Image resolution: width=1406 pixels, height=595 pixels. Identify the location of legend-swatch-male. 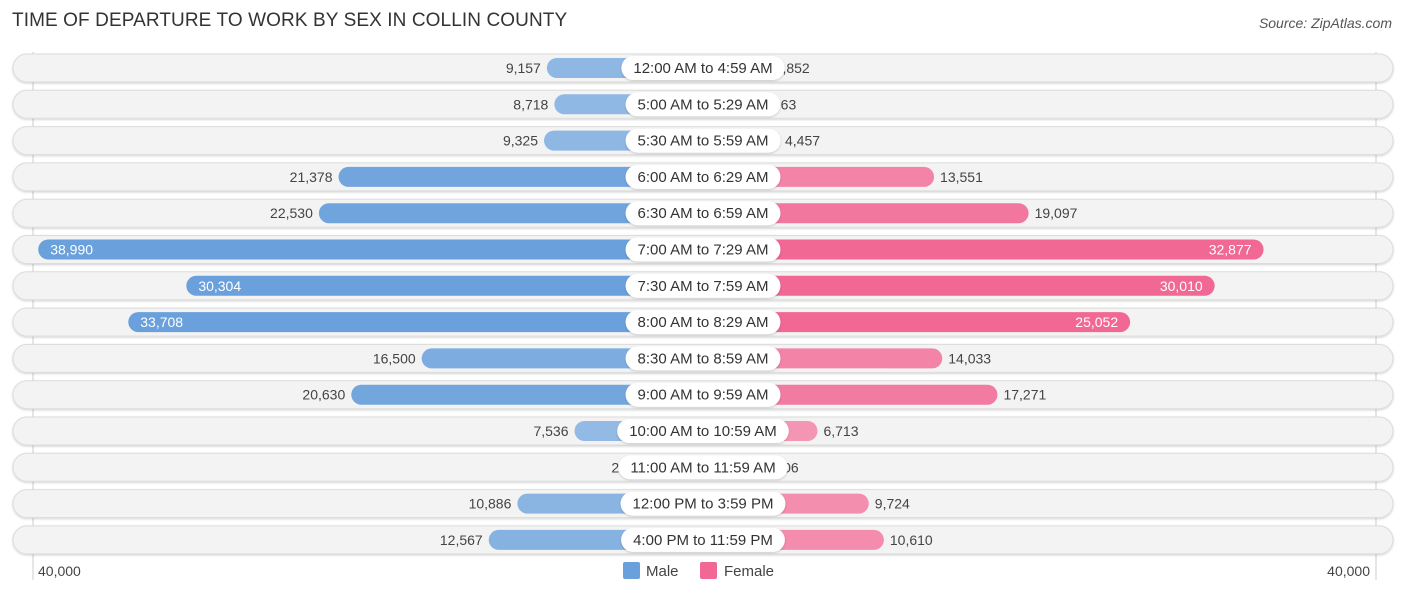
(631, 570).